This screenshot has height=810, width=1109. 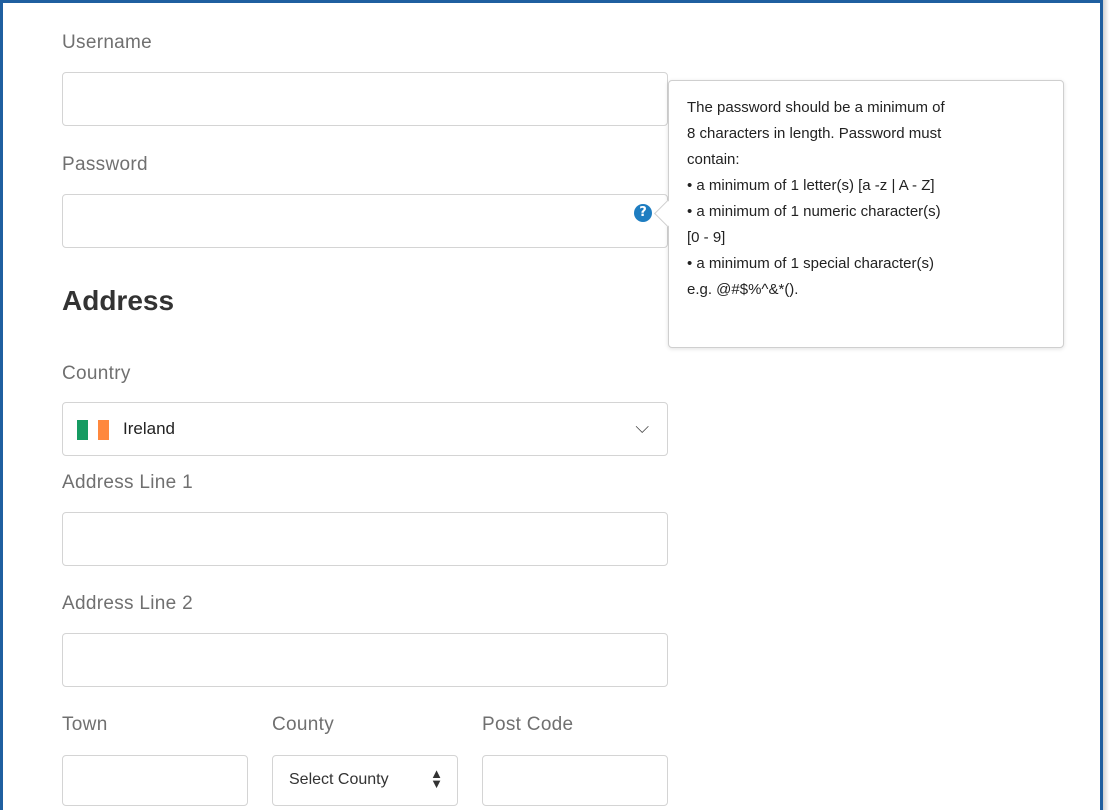 What do you see at coordinates (436, 778) in the screenshot?
I see `sort-arrows-icon: ▲ ▼` at bounding box center [436, 778].